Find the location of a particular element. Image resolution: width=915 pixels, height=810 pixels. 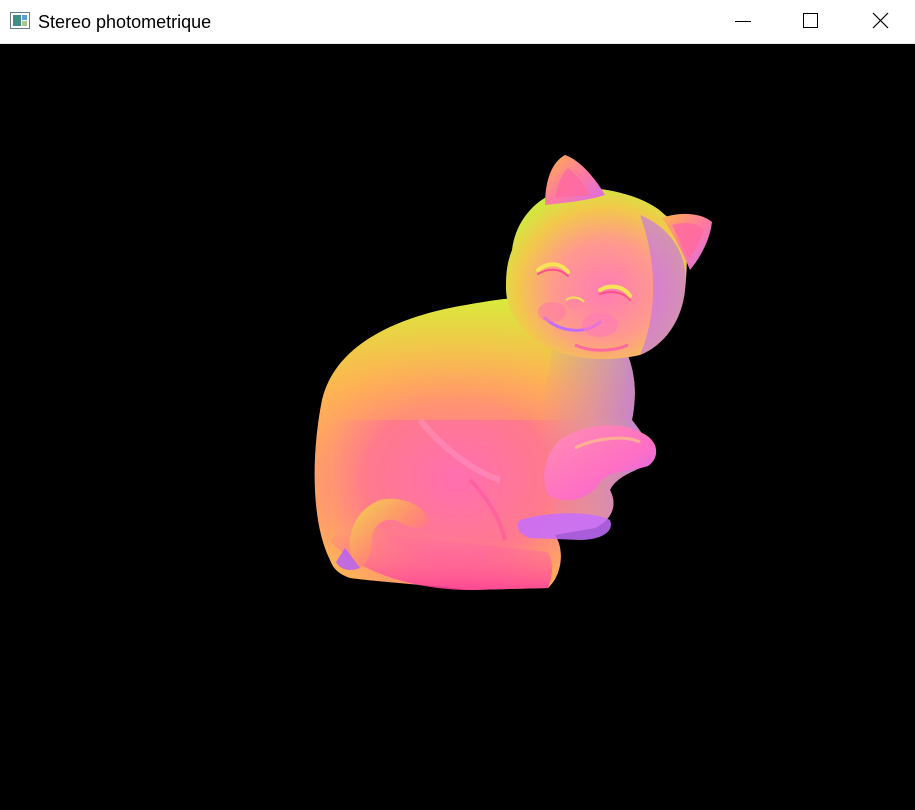

minimize-icon is located at coordinates (743, 21).